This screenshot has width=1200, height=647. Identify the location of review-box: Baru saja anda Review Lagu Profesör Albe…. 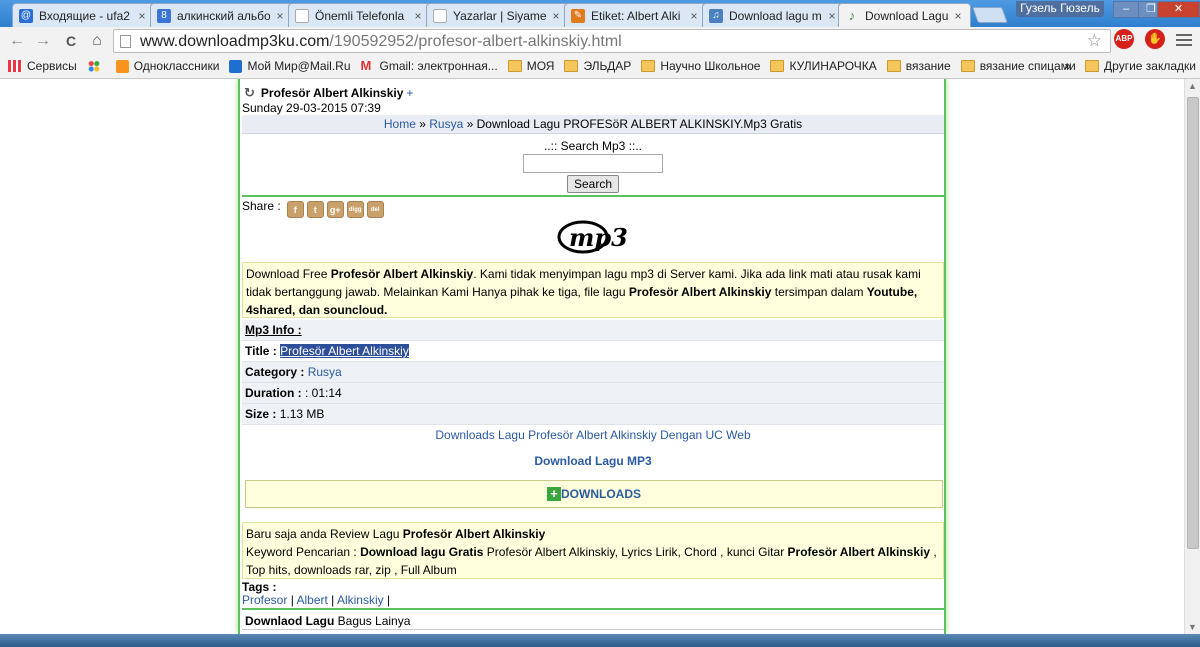
(593, 550).